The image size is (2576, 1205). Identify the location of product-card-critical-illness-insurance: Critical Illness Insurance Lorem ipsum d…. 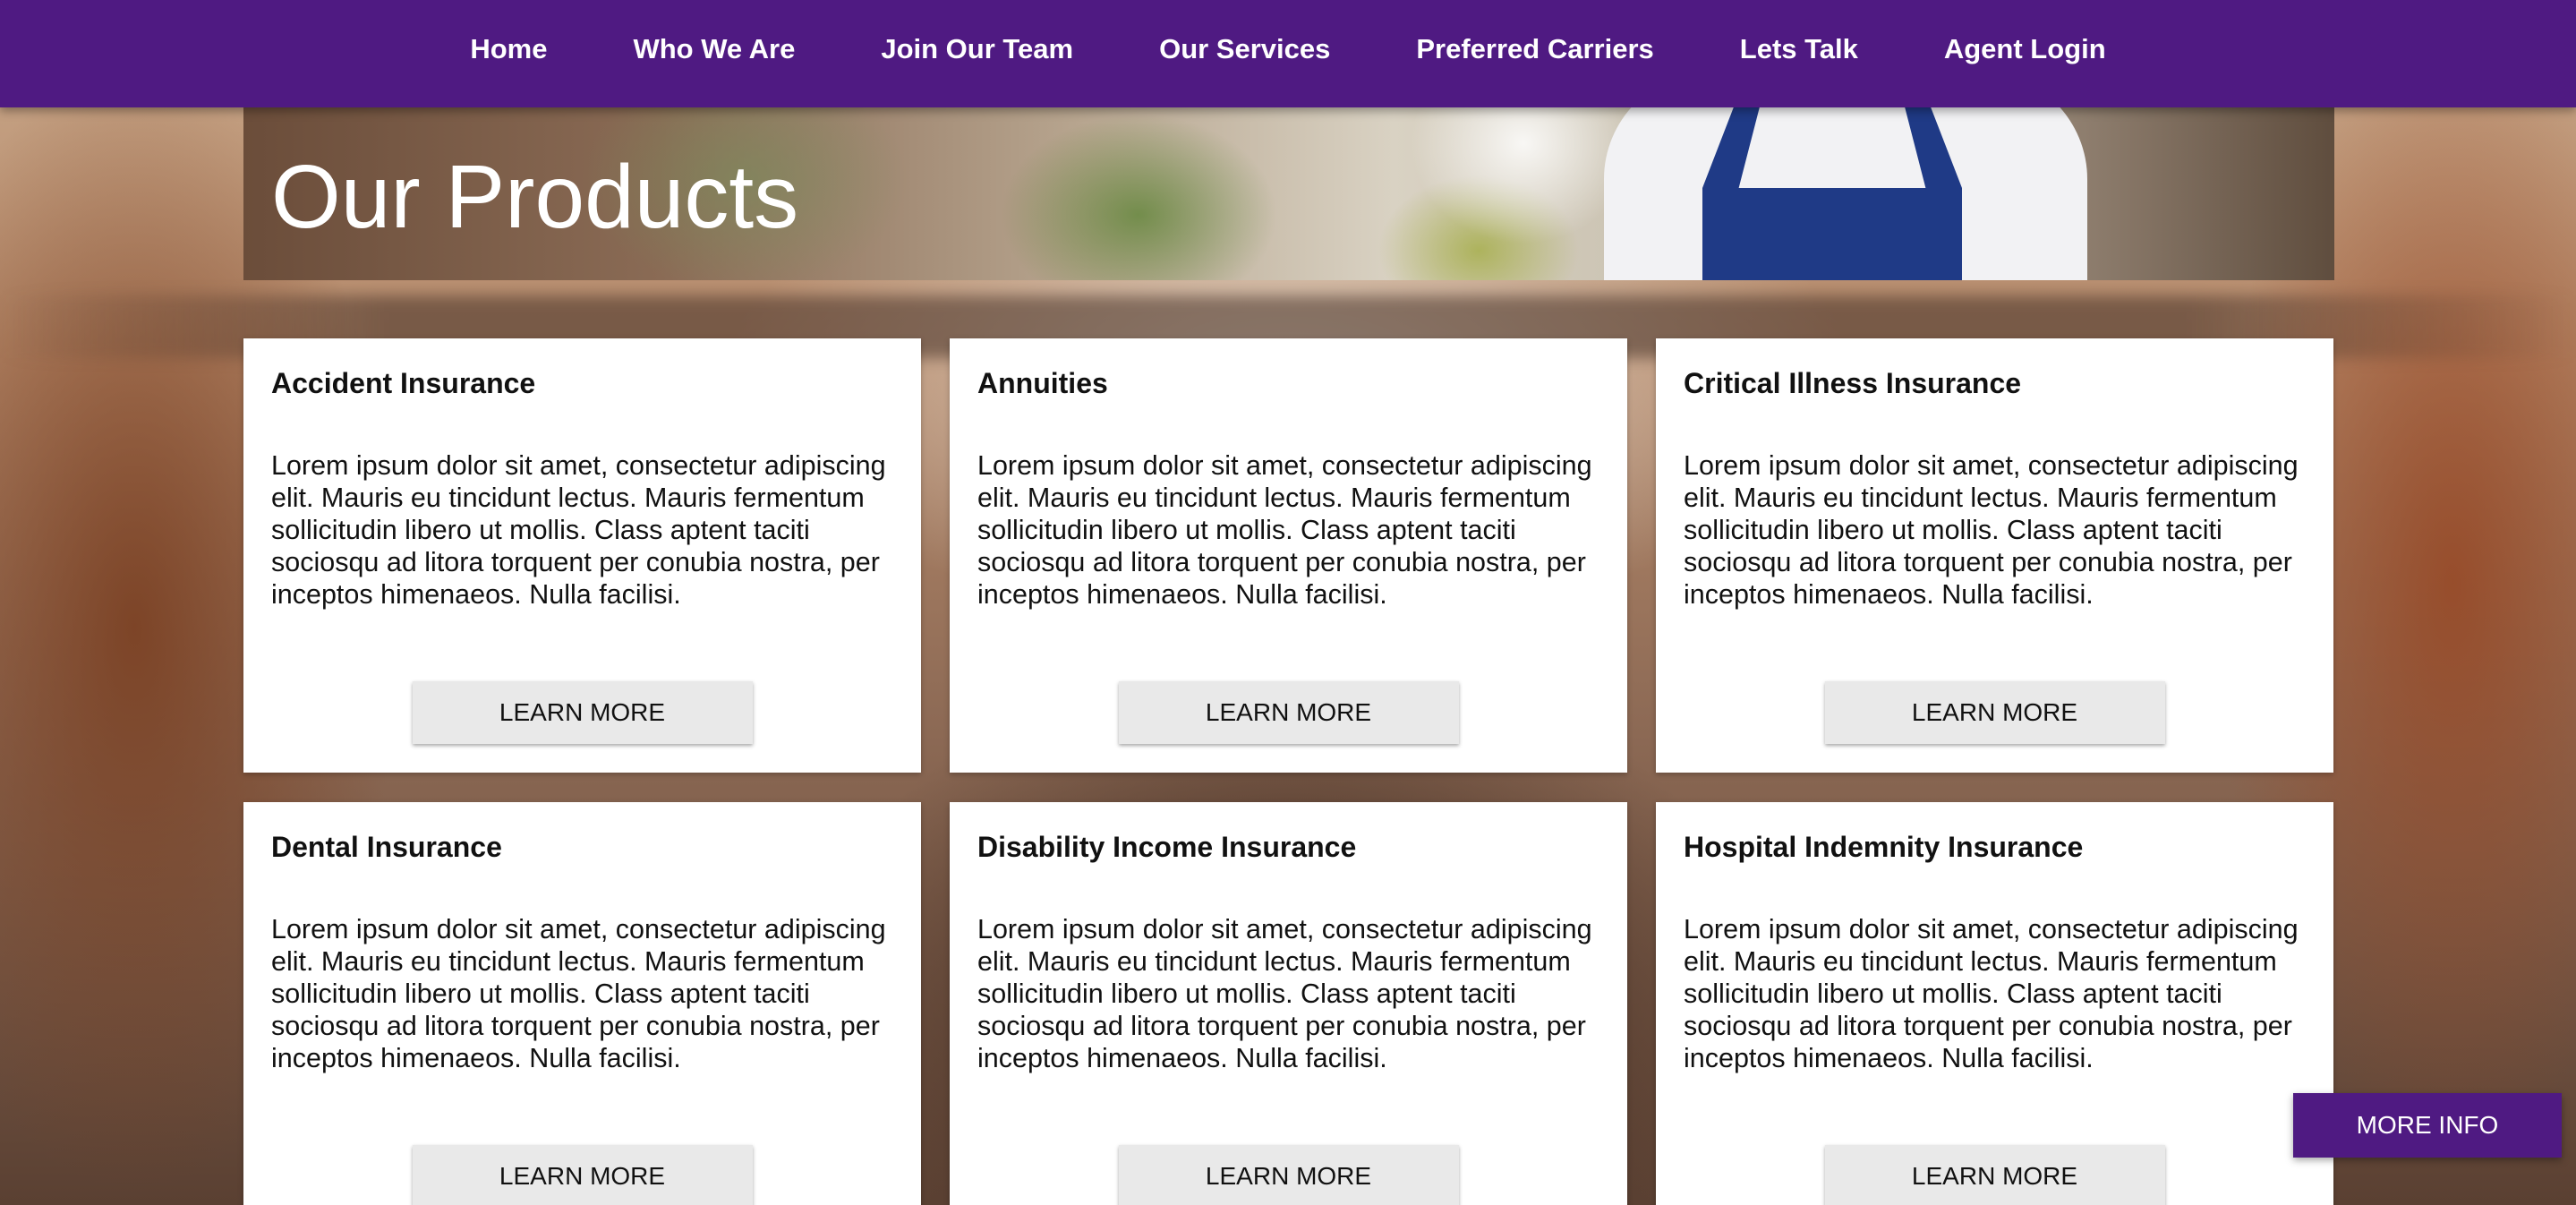
(1994, 556).